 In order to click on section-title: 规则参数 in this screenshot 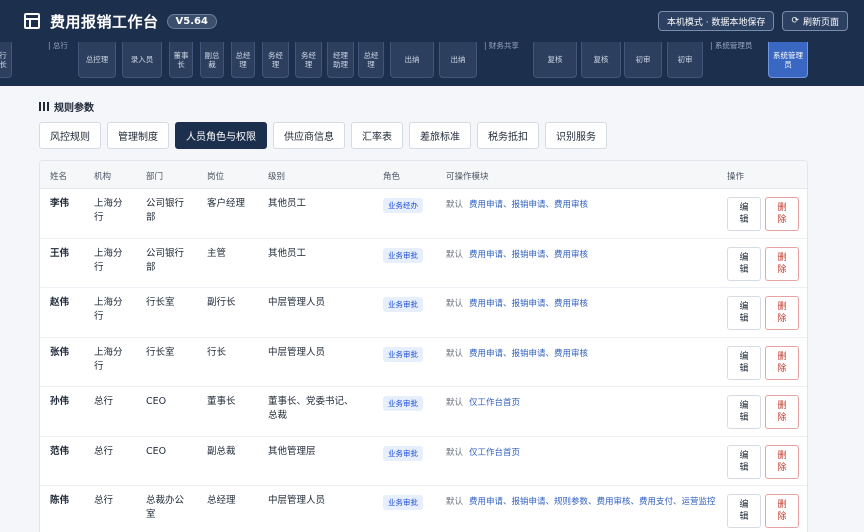, I will do `click(66, 106)`.